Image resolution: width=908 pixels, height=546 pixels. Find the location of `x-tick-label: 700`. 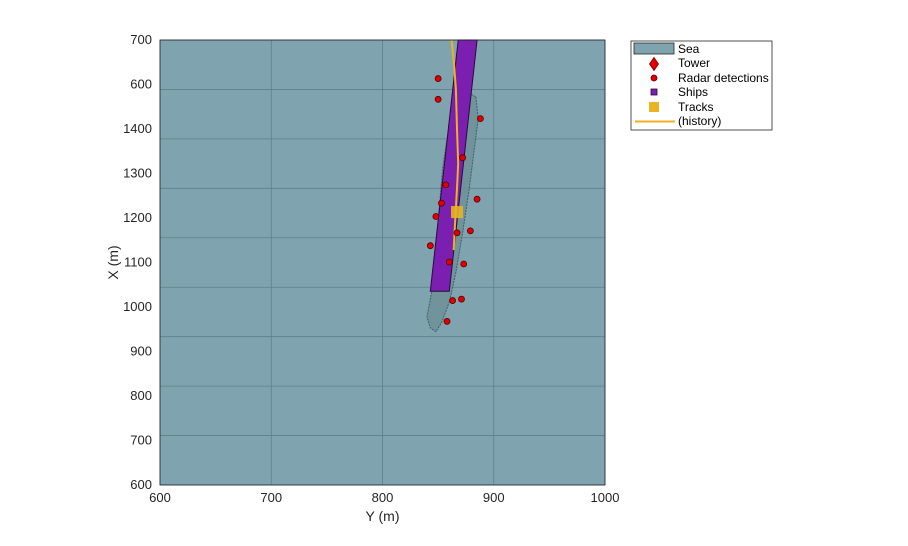

x-tick-label: 700 is located at coordinates (271, 497).